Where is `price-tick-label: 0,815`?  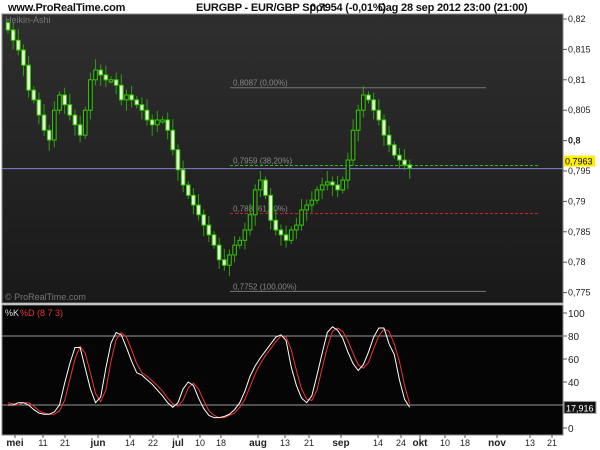 price-tick-label: 0,815 is located at coordinates (579, 49).